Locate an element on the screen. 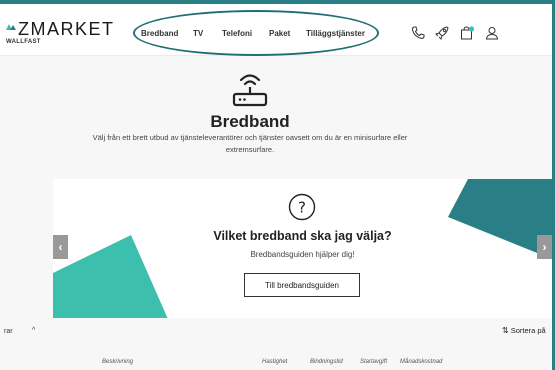 This screenshot has height=370, width=555. rocket-icon is located at coordinates (442, 33).